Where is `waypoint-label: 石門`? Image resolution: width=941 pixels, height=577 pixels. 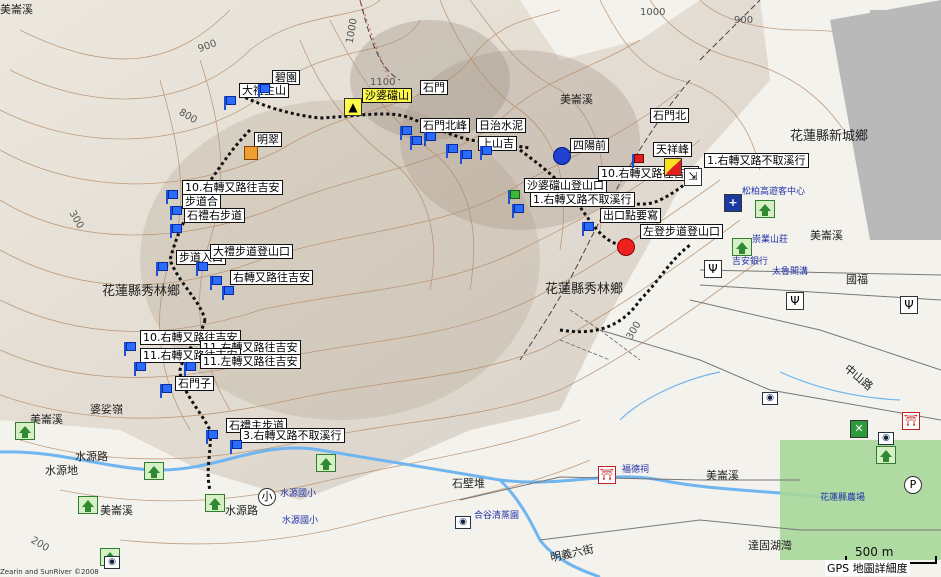 waypoint-label: 石門 is located at coordinates (434, 87).